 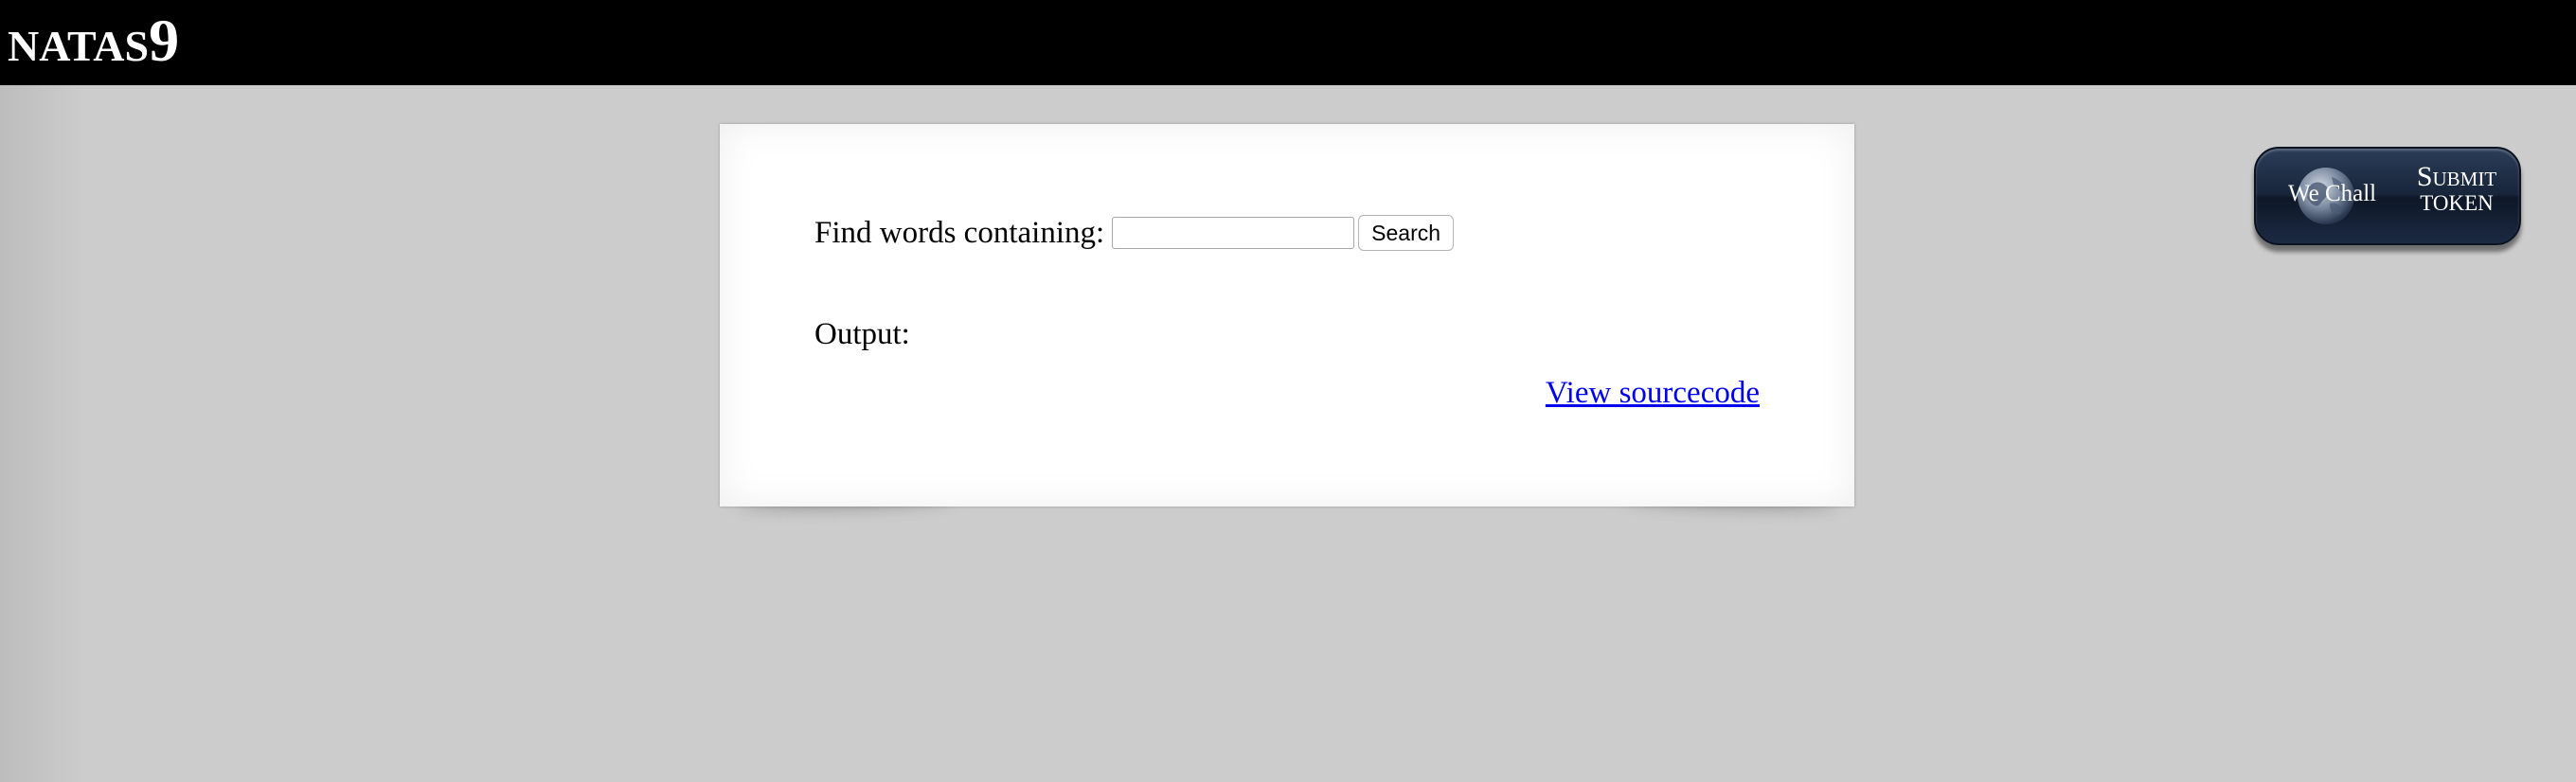 I want to click on submit-token-line1: Submit, so click(x=2456, y=176).